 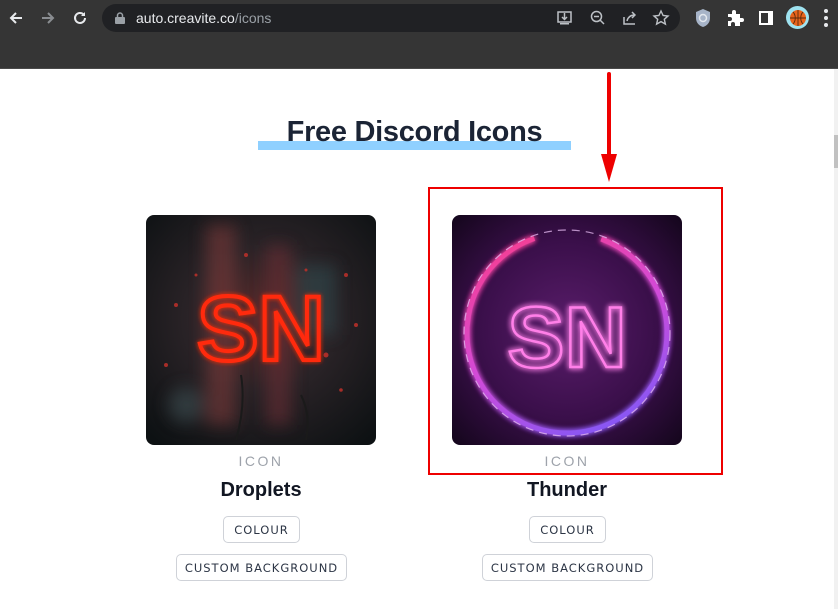 I want to click on scrollbar-thumb, so click(x=836, y=151).